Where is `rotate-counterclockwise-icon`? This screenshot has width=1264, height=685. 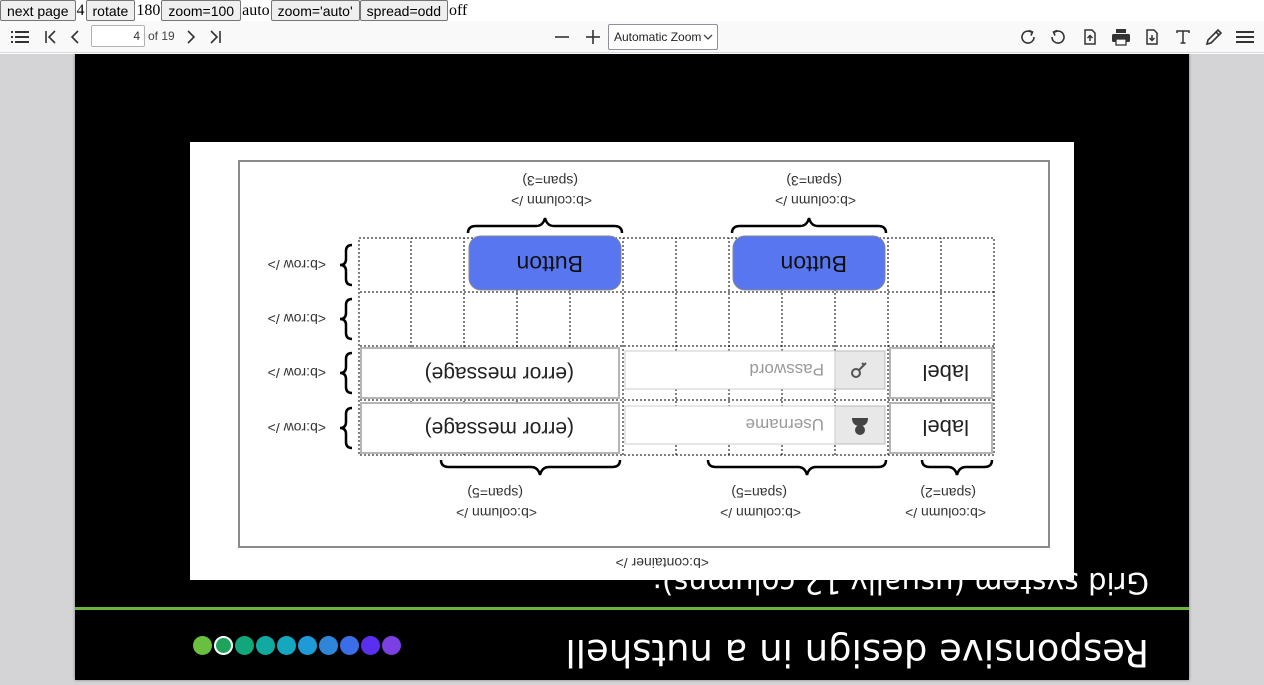
rotate-counterclockwise-icon is located at coordinates (1058, 37).